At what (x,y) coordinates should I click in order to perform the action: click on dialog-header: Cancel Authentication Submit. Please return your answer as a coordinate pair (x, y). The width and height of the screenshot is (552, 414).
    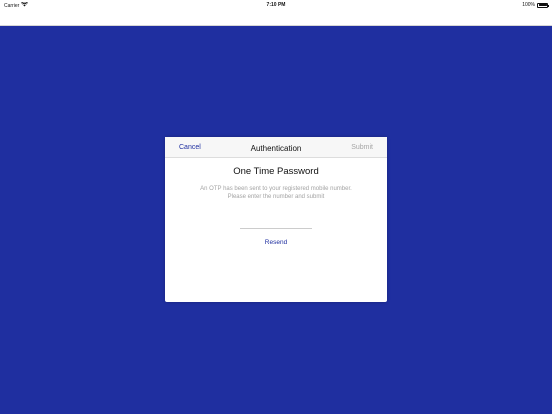
    Looking at the image, I should click on (276, 147).